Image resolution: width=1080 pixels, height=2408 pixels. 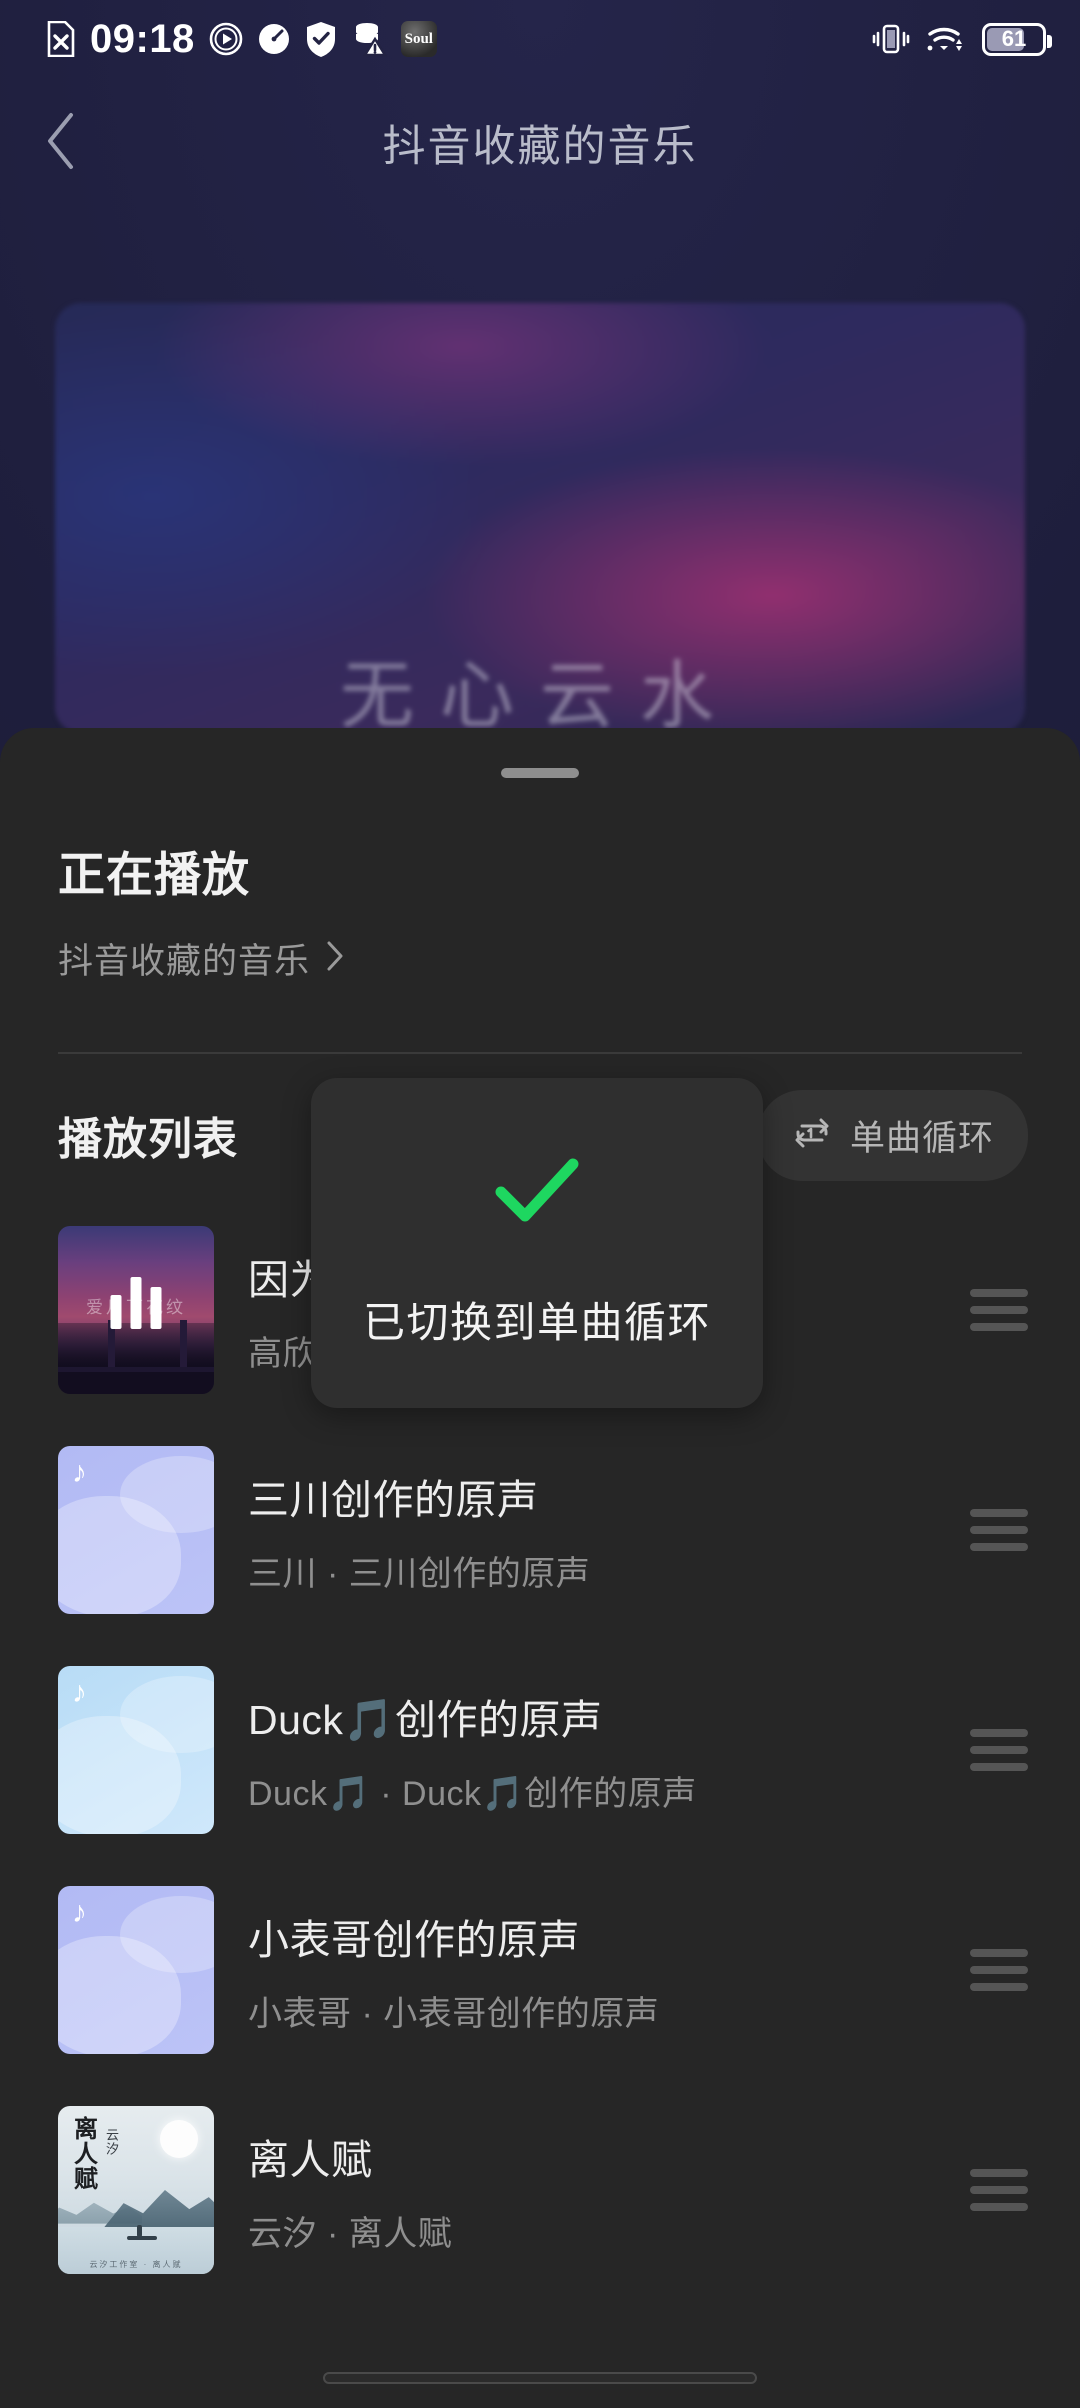 What do you see at coordinates (891, 39) in the screenshot?
I see `vibrate-icon` at bounding box center [891, 39].